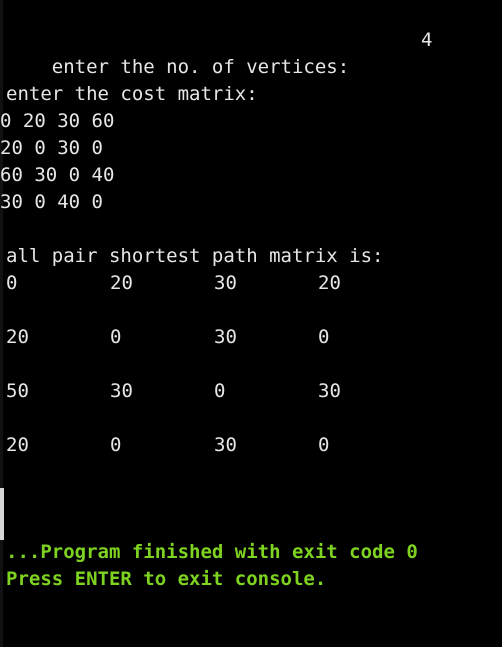  What do you see at coordinates (200, 67) in the screenshot?
I see `vertices-prompt-label: enter the no. of vertices:` at bounding box center [200, 67].